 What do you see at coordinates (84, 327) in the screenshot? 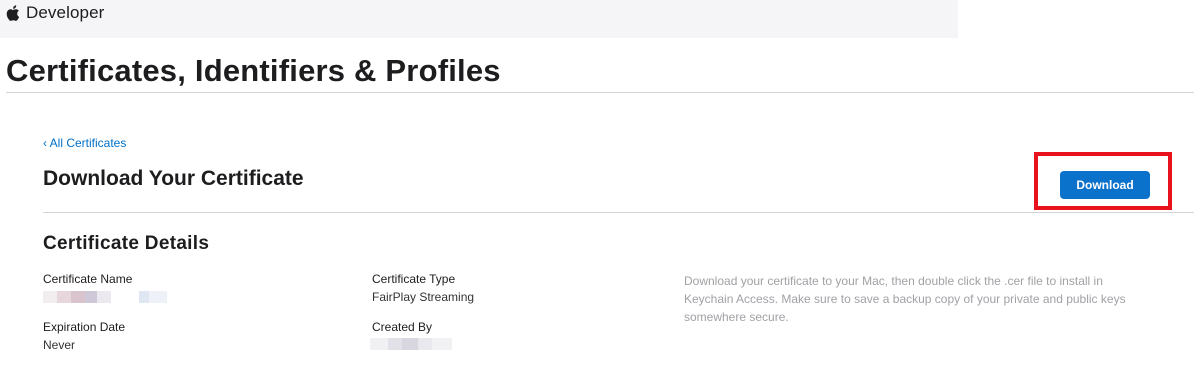
I see `expiration-date-label: Expiration Date` at bounding box center [84, 327].